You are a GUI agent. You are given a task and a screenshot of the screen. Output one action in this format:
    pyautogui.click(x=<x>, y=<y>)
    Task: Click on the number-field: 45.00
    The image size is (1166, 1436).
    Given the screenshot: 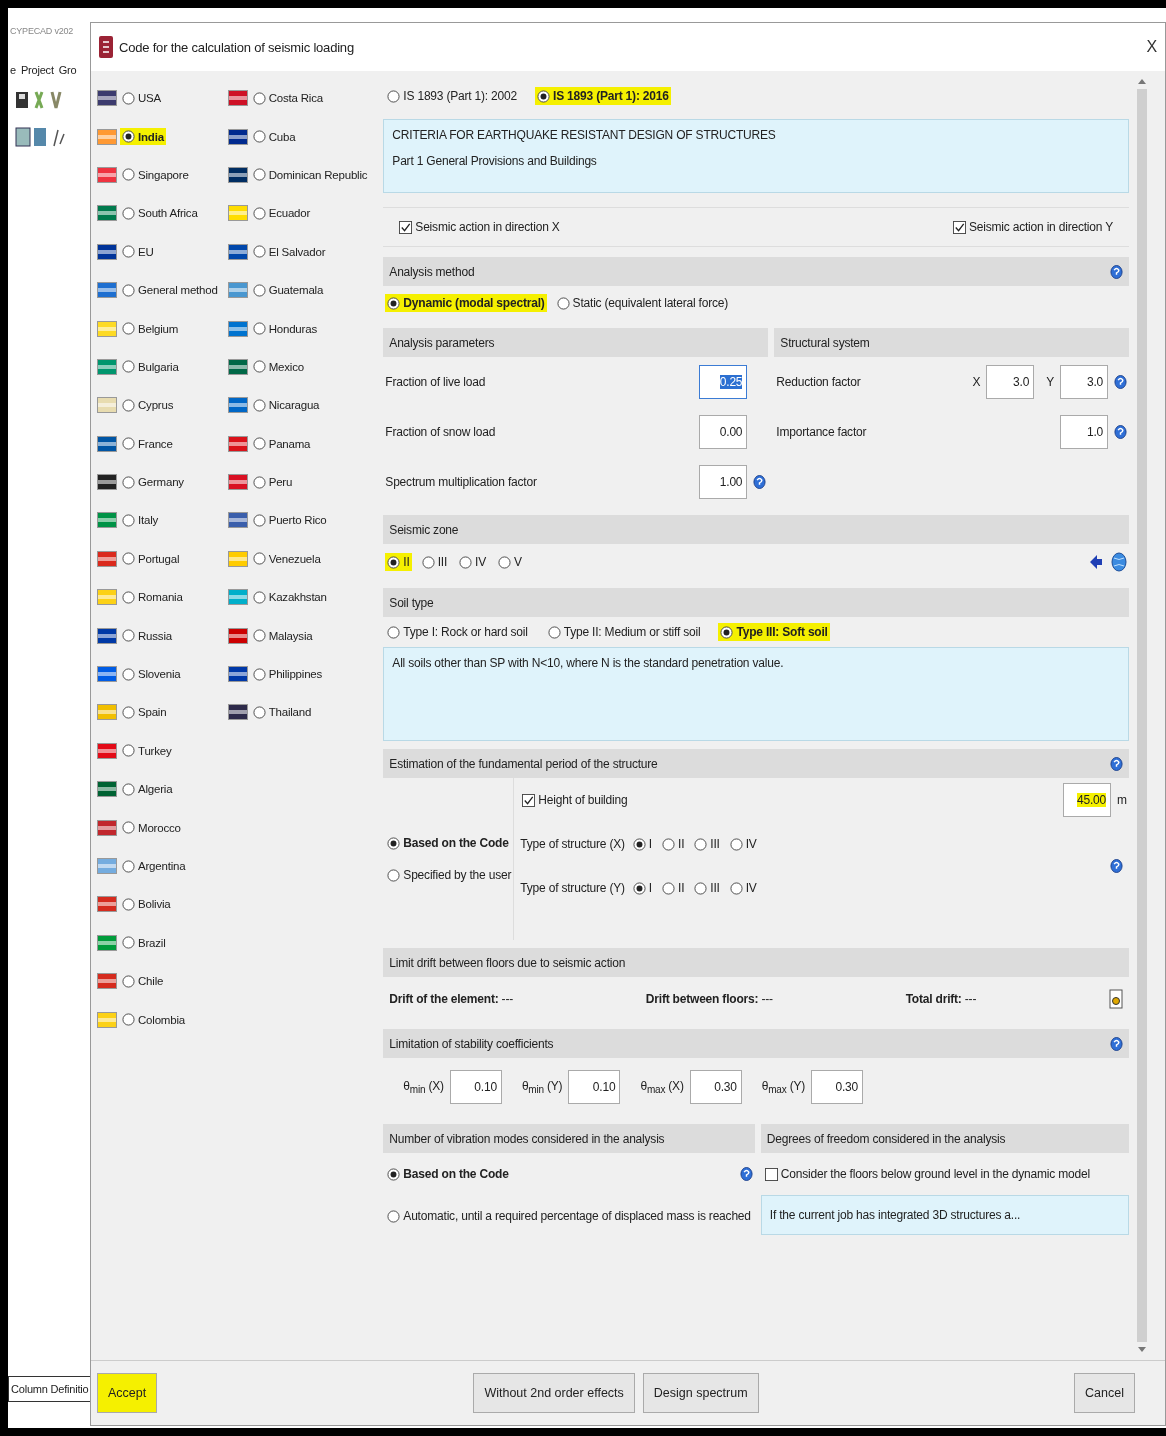 What is the action you would take?
    pyautogui.click(x=1087, y=800)
    